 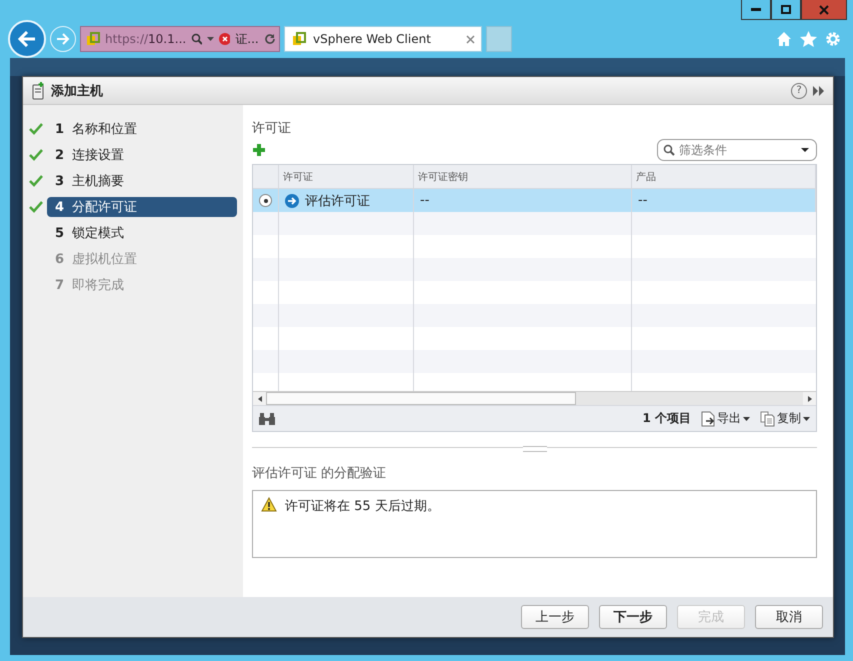 What do you see at coordinates (724, 176) in the screenshot?
I see `column-header: 产品` at bounding box center [724, 176].